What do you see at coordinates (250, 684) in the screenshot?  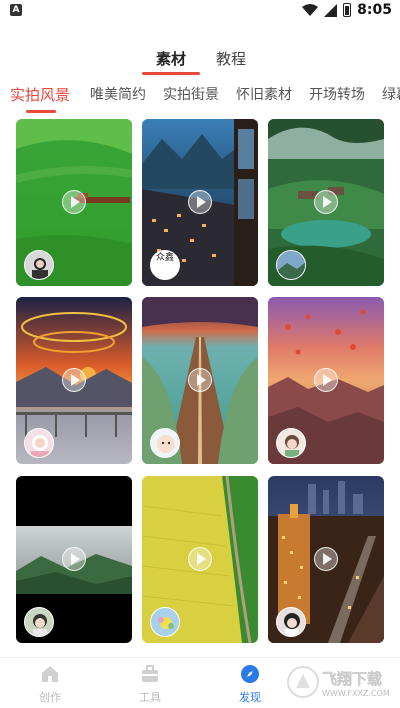 I see `nav-discover: 发现` at bounding box center [250, 684].